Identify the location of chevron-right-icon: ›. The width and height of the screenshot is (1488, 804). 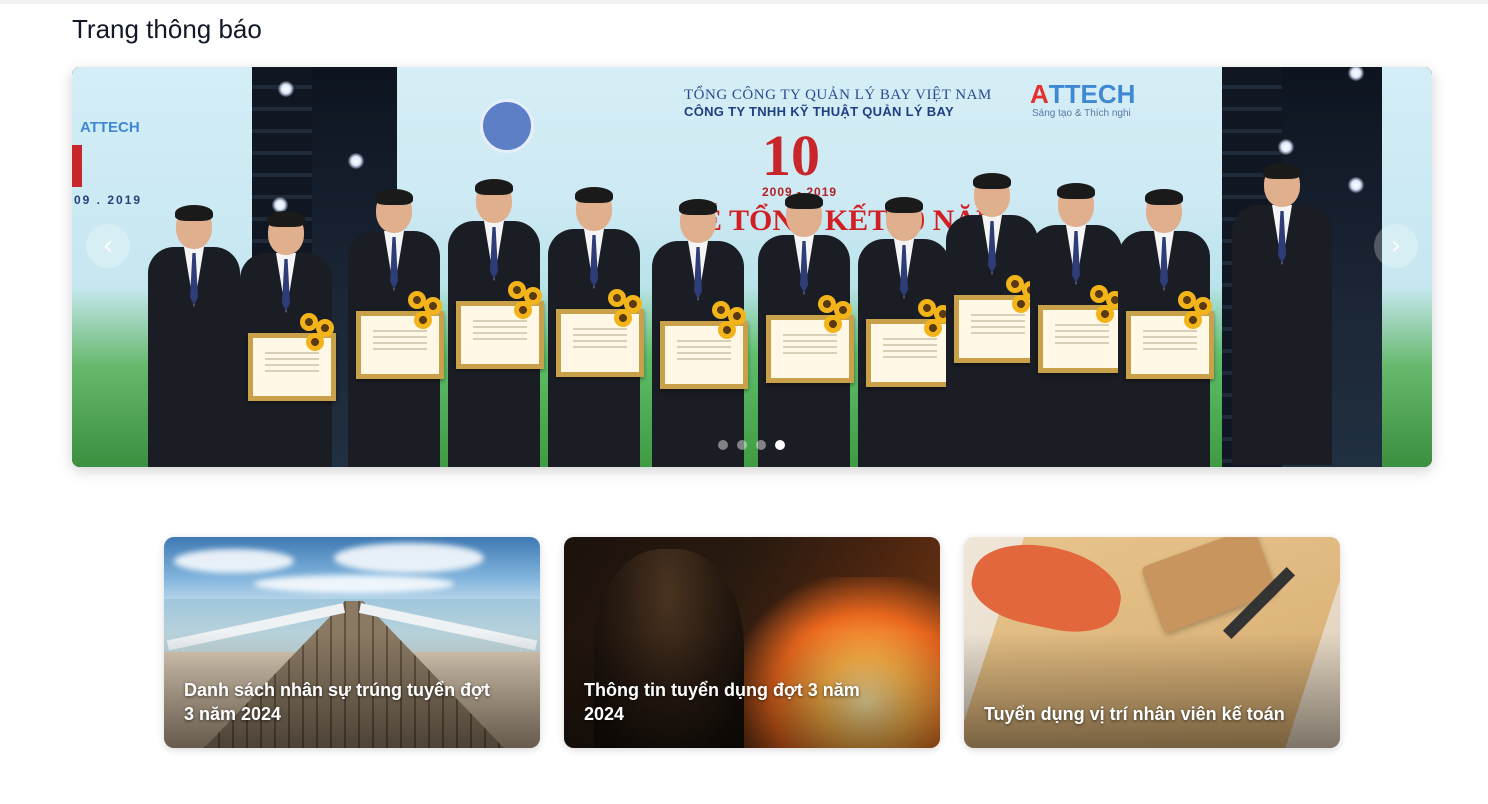
(1396, 246).